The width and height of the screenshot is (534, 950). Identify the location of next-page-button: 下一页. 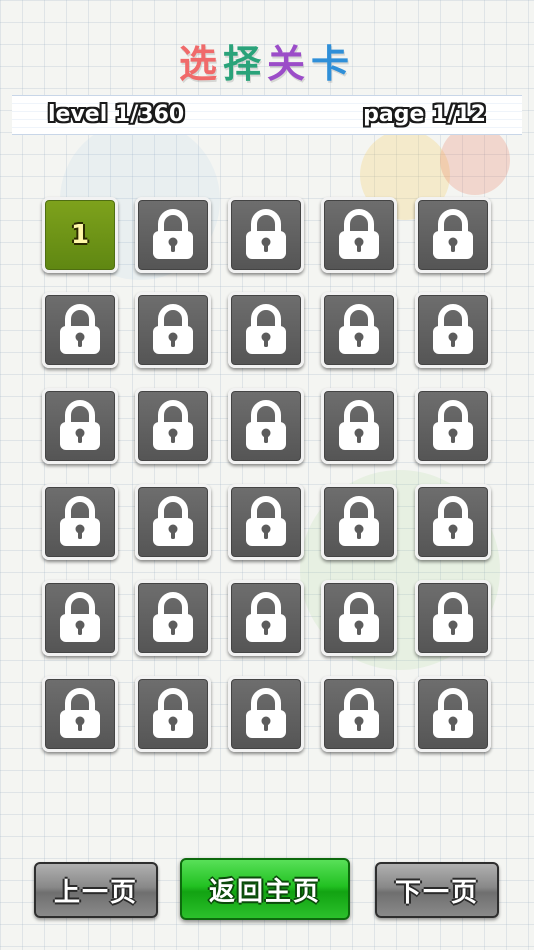
(437, 890).